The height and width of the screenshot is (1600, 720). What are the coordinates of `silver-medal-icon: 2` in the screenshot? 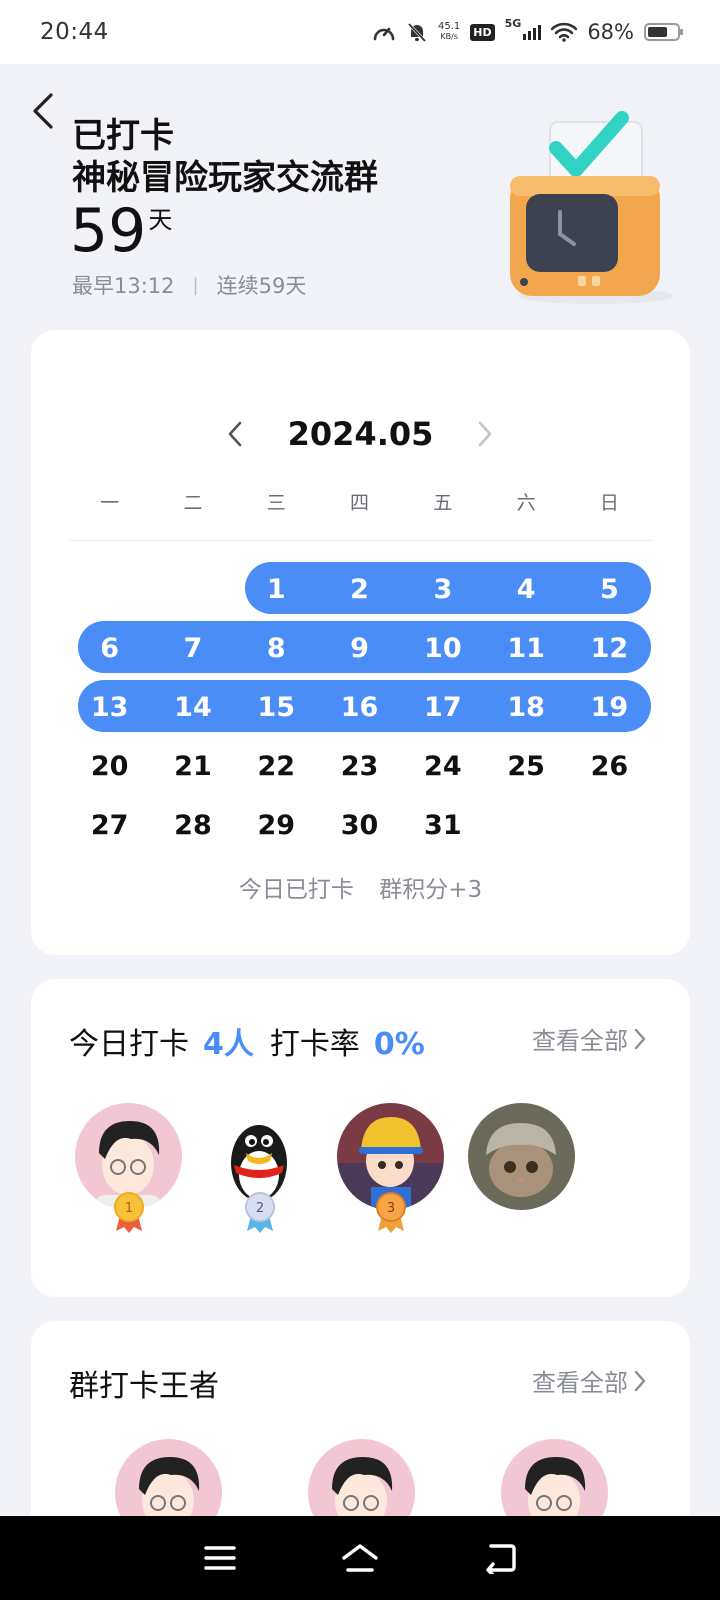 It's located at (260, 1212).